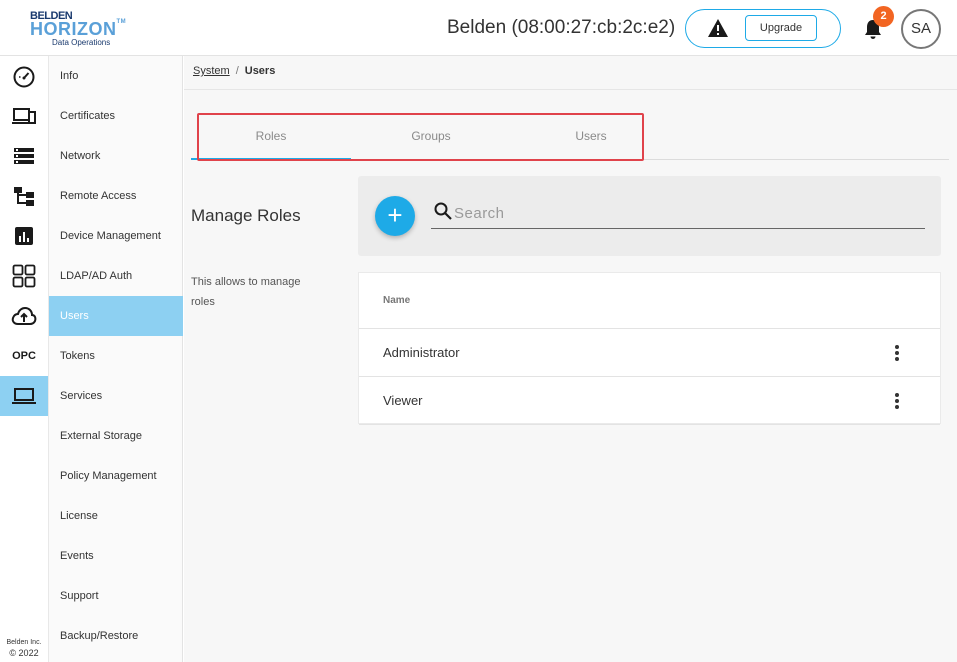 The height and width of the screenshot is (662, 957). I want to click on rail-cloud, so click(24, 316).